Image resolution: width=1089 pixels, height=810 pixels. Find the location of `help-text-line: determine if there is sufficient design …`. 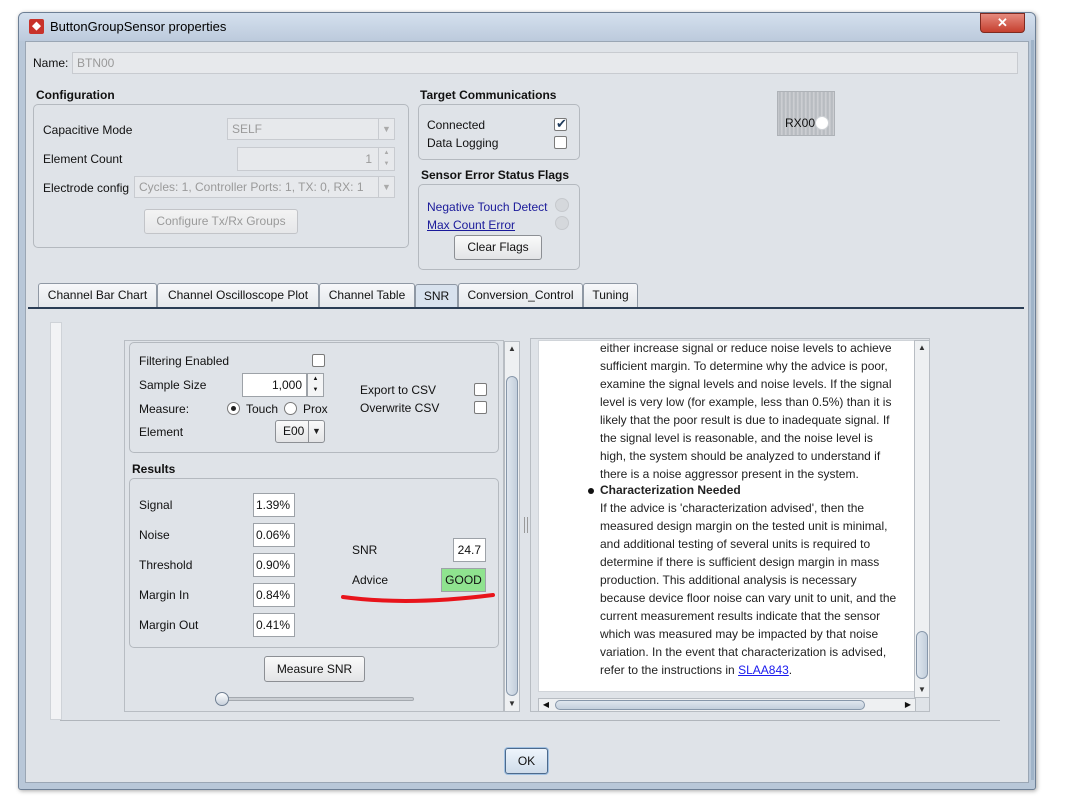

help-text-line: determine if there is sufficient design … is located at coordinates (740, 562).